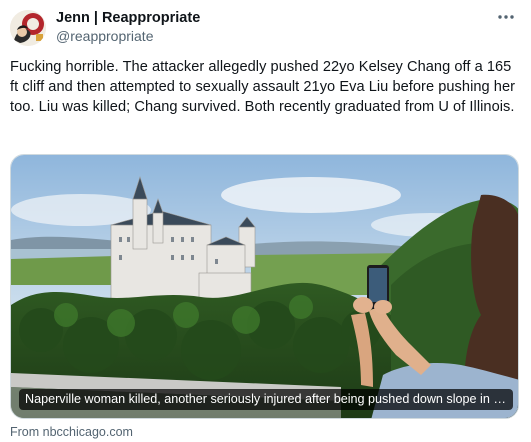  I want to click on author-display-name: Jenn | Reappropriate, so click(273, 18).